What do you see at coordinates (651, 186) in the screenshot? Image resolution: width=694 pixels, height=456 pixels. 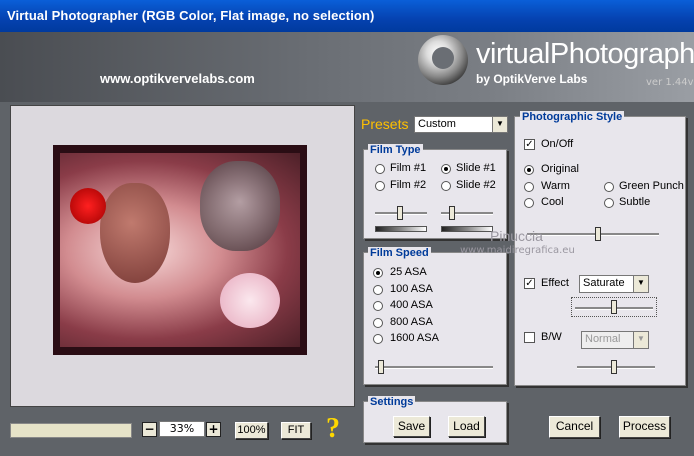 I see `green-punch-label: Green Punch` at bounding box center [651, 186].